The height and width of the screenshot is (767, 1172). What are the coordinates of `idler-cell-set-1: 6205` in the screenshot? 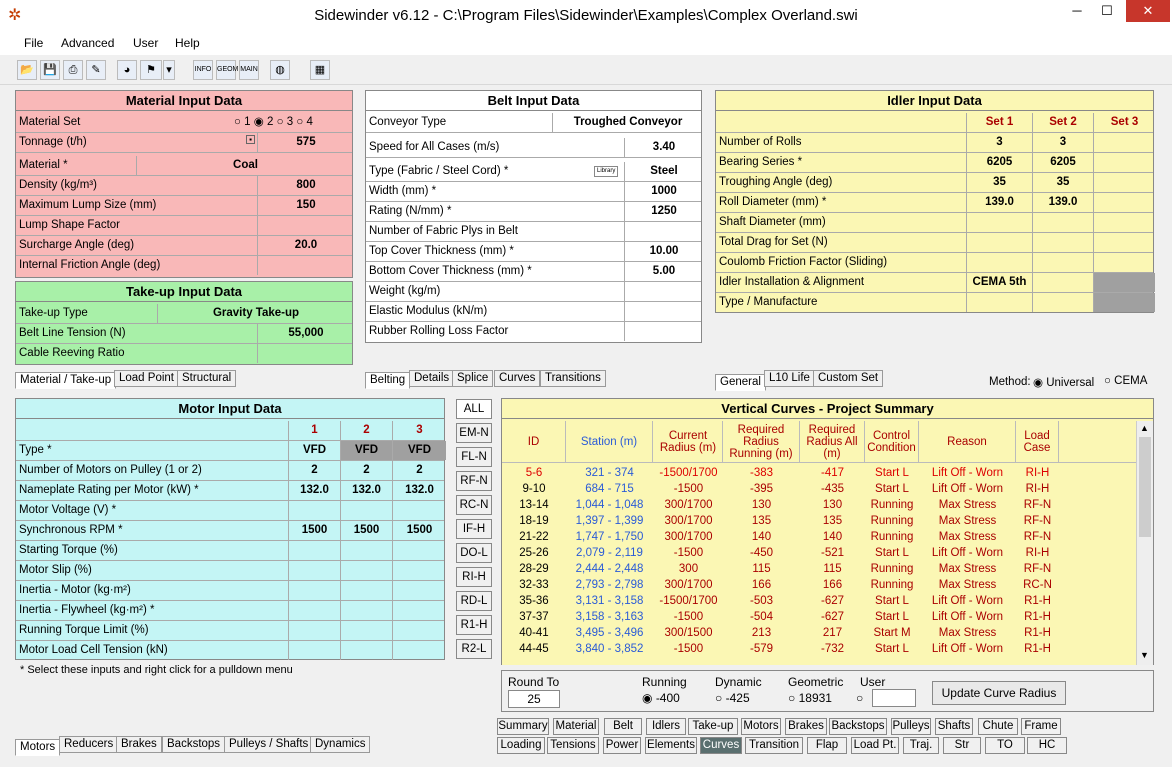 It's located at (999, 162).